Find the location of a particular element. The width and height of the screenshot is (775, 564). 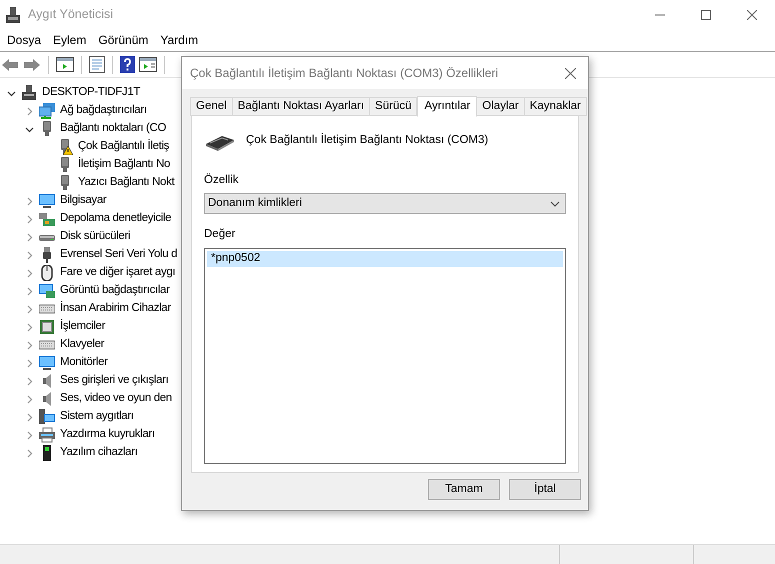

tree-item: Yazılım cihazları is located at coordinates (99, 453).